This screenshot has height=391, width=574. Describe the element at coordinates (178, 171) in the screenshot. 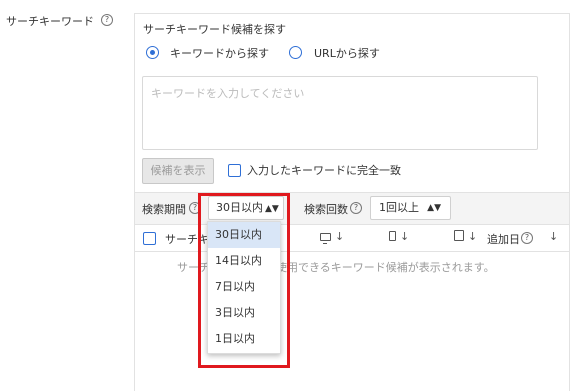

I see `show-candidates-button: 候補を表示` at that location.